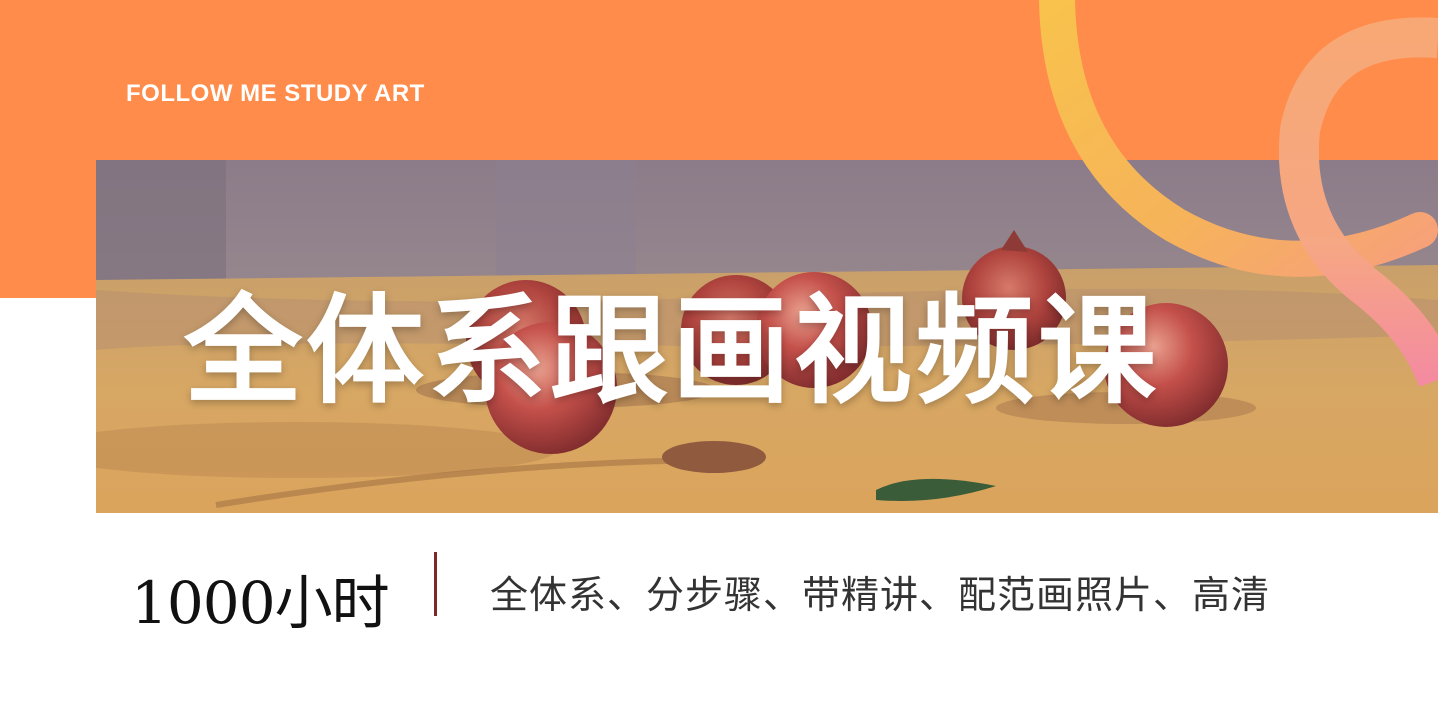 The image size is (1438, 719). Describe the element at coordinates (880, 595) in the screenshot. I see `features-list: 全体系、分步骤、带精讲、配范画照片、高清` at that location.